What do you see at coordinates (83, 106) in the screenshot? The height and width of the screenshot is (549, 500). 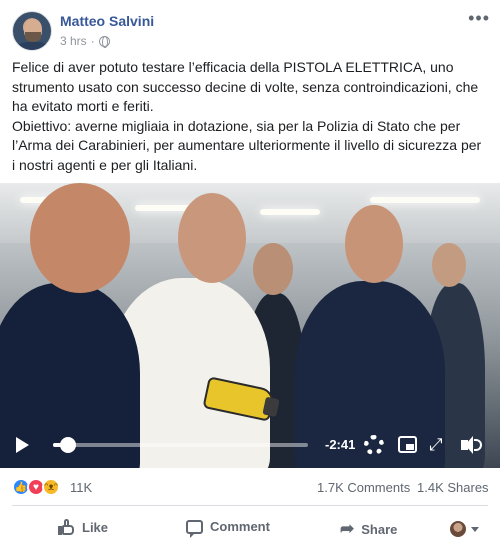 I see `post-text-line: ha evitato morti e feriti.` at bounding box center [83, 106].